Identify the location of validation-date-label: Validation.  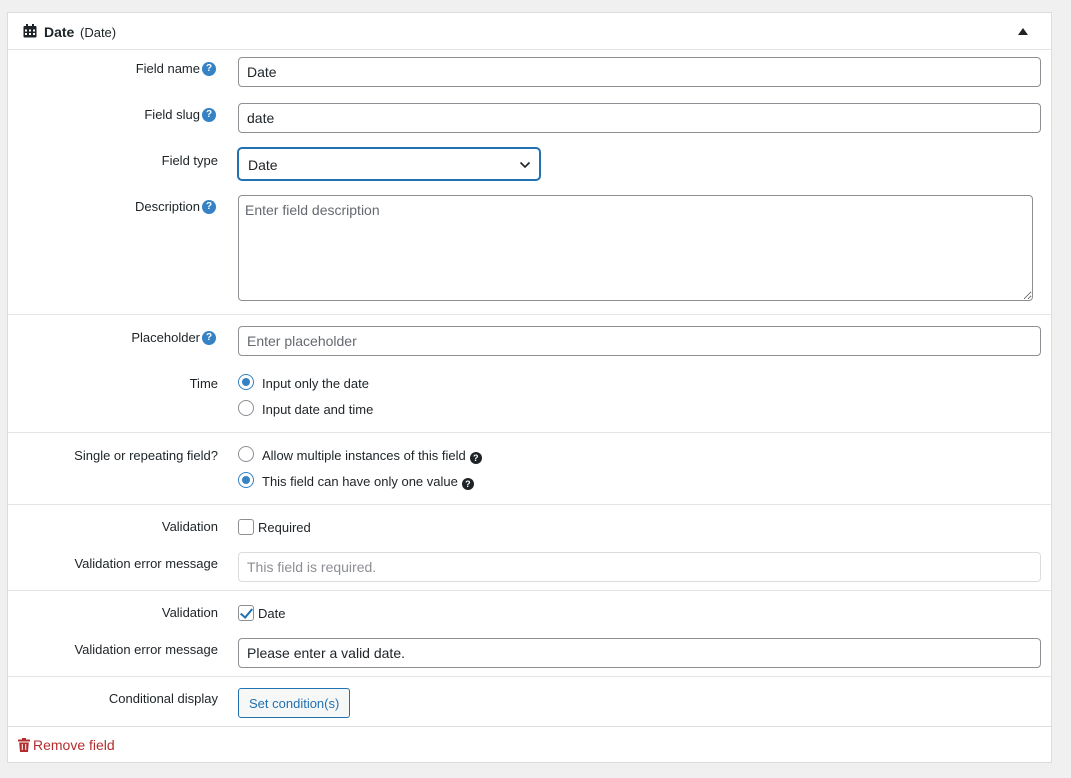
(189, 612).